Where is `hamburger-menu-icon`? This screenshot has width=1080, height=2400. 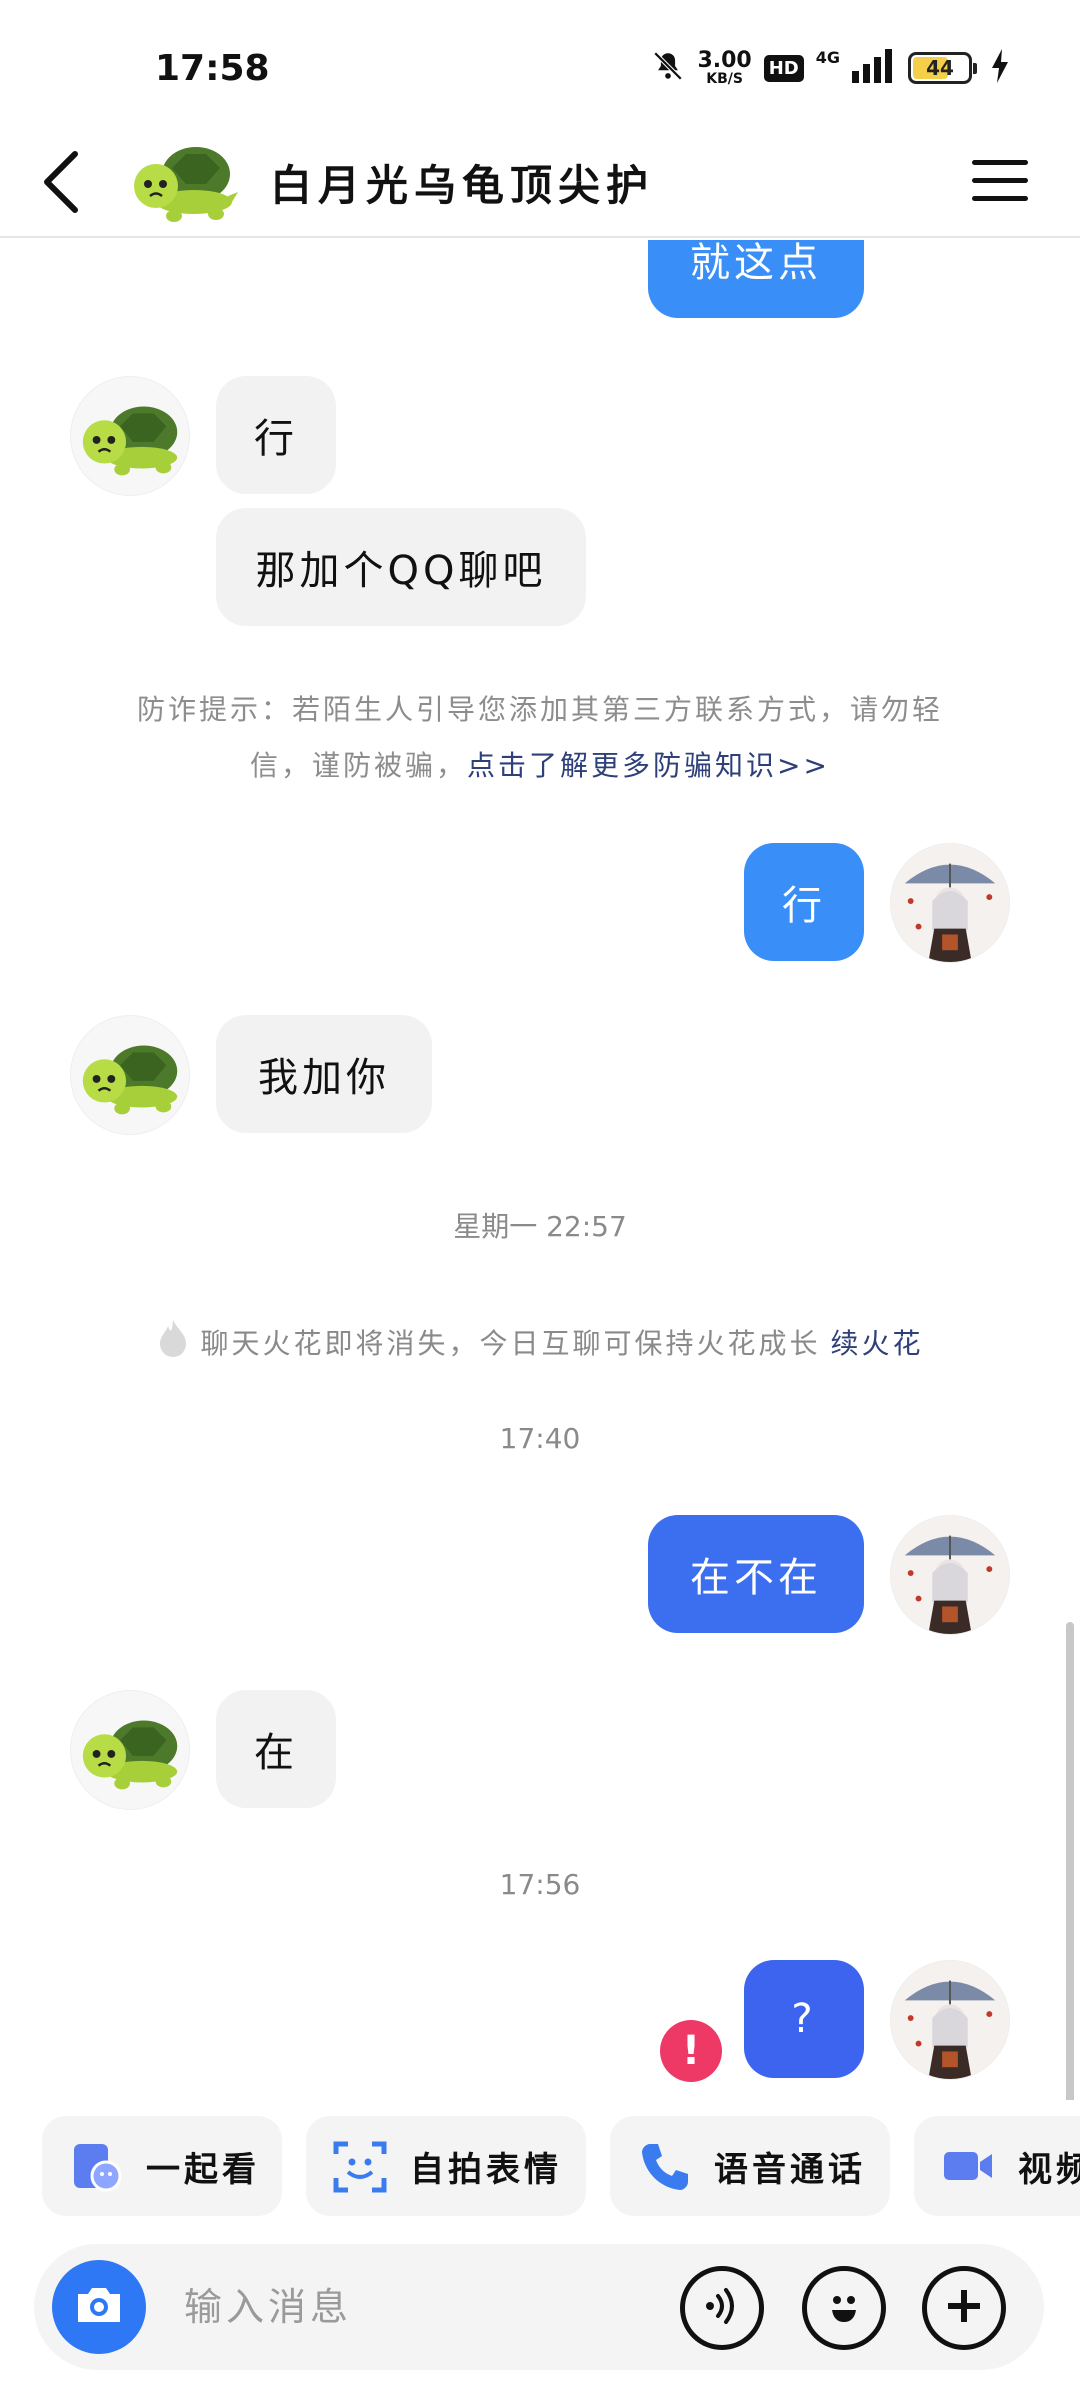 hamburger-menu-icon is located at coordinates (1000, 183).